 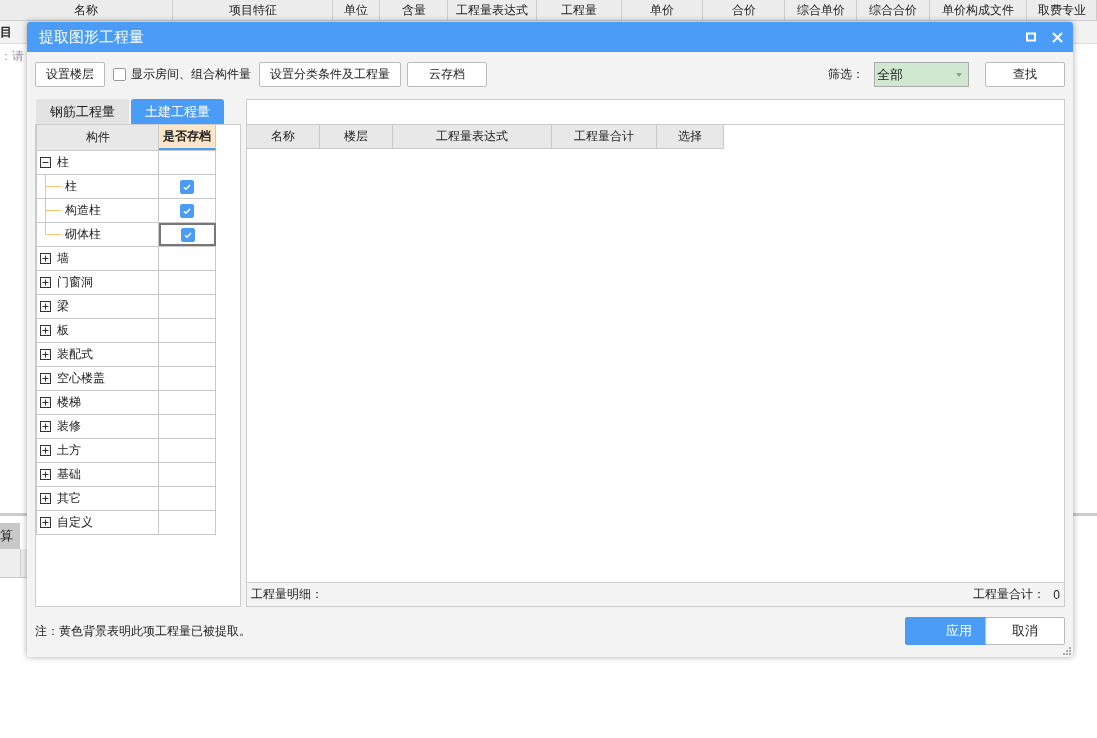 What do you see at coordinates (1056, 594) in the screenshot?
I see `total-value: 0` at bounding box center [1056, 594].